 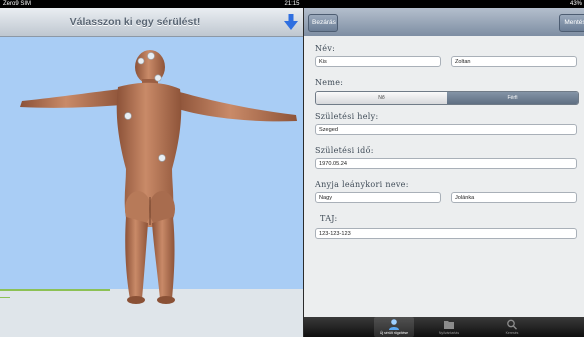 I want to click on right-leg, so click(x=163, y=258).